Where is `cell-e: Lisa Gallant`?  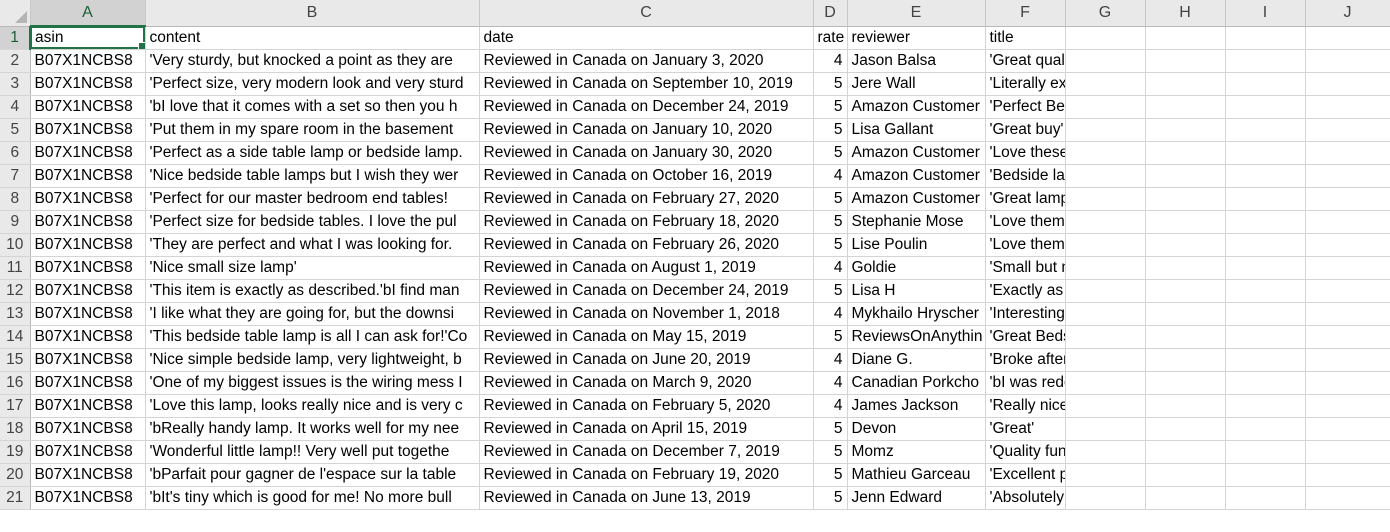 cell-e: Lisa Gallant is located at coordinates (916, 130).